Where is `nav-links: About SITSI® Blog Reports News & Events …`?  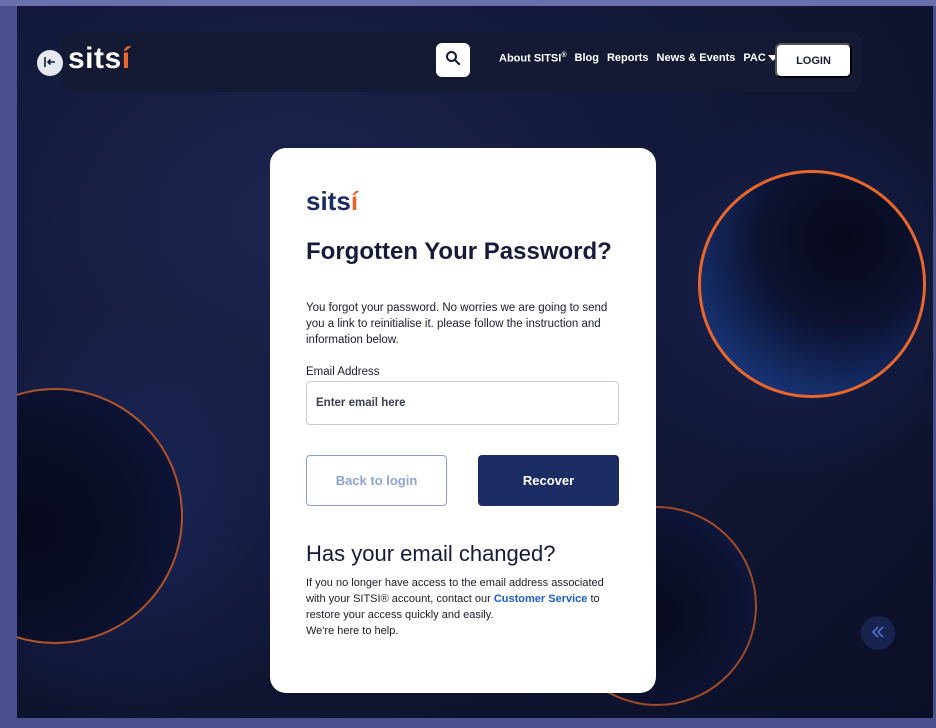
nav-links: About SITSI® Blog Reports News & Events … is located at coordinates (638, 58).